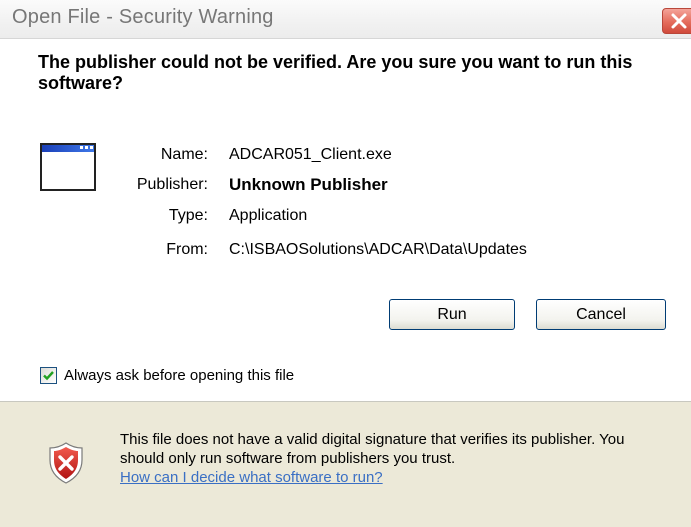 Image resolution: width=691 pixels, height=527 pixels. Describe the element at coordinates (66, 463) in the screenshot. I see `security-shield-icon` at that location.